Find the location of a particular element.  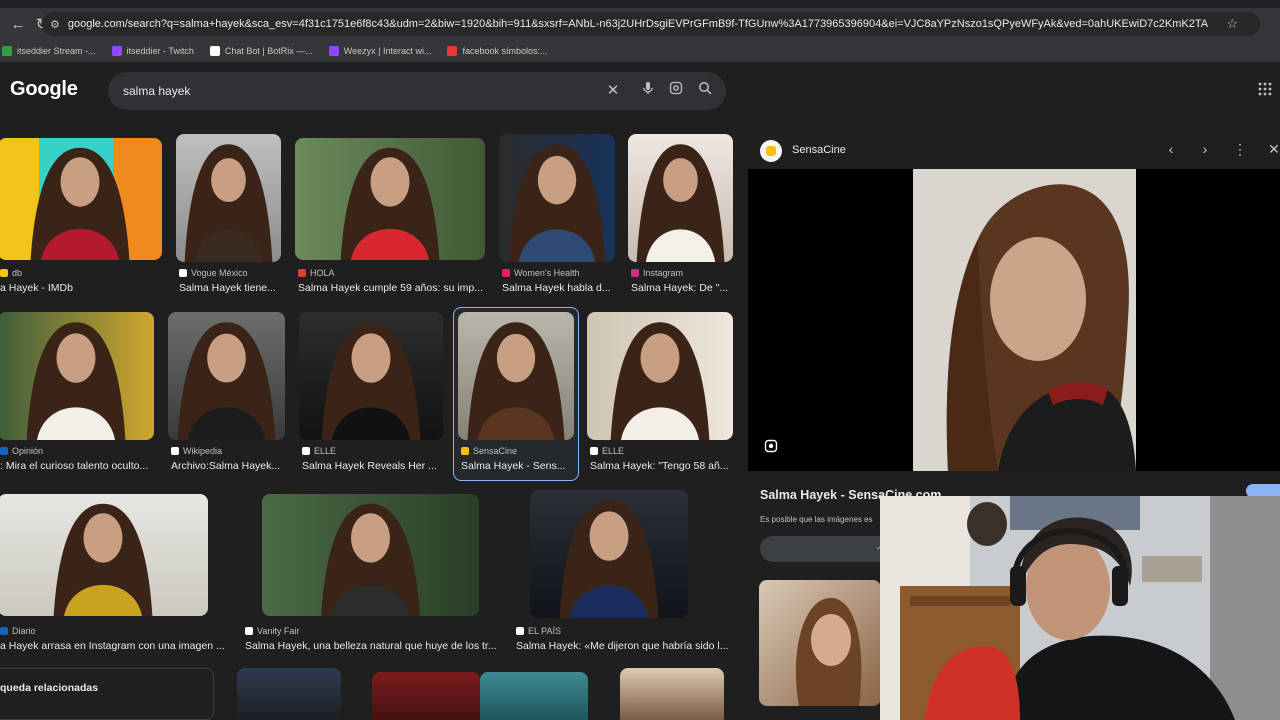

search-header: Google ✕ is located at coordinates (640, 93).